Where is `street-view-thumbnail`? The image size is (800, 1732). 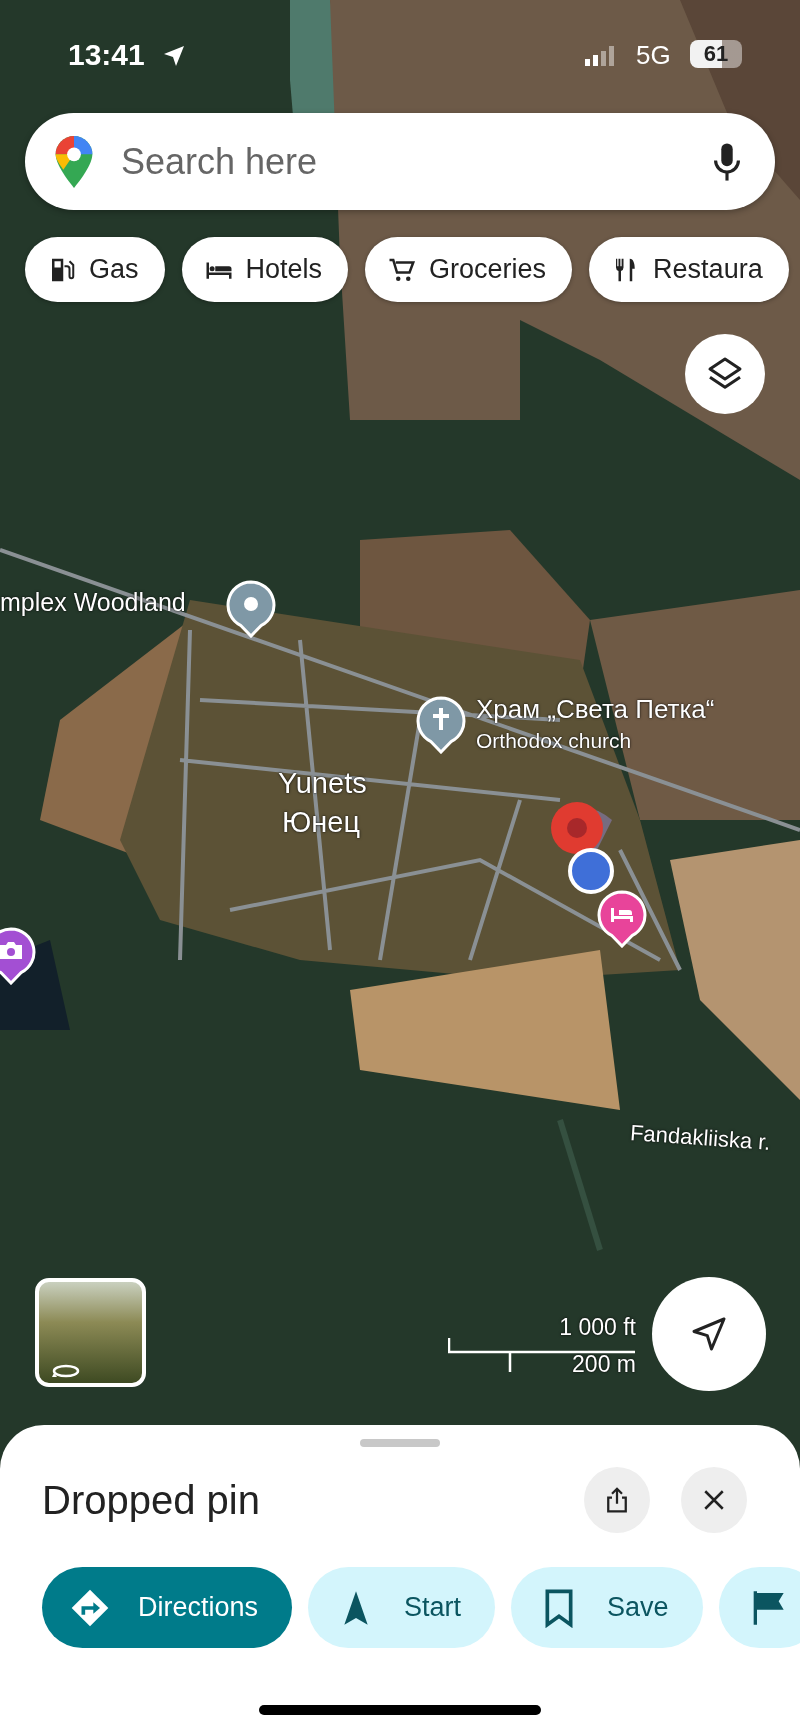
street-view-thumbnail is located at coordinates (90, 1332).